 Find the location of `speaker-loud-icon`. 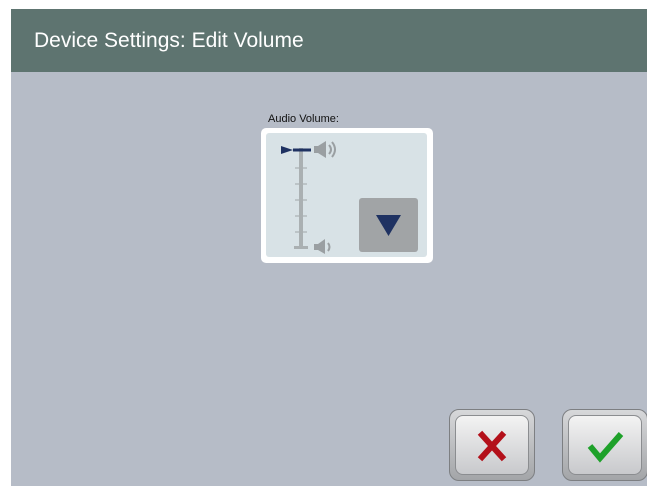

speaker-loud-icon is located at coordinates (325, 149).